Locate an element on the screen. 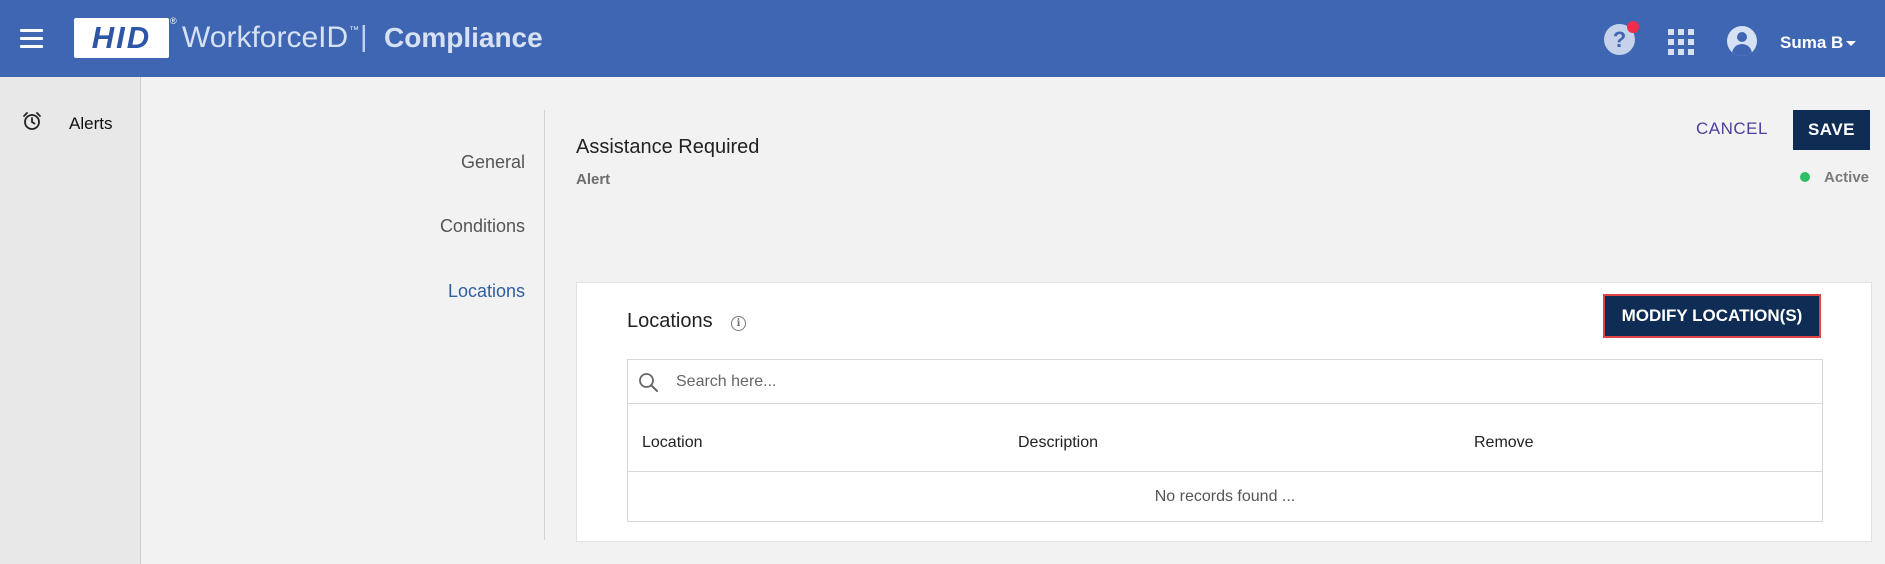 This screenshot has height=564, width=1885. save-button: SAVE is located at coordinates (1831, 130).